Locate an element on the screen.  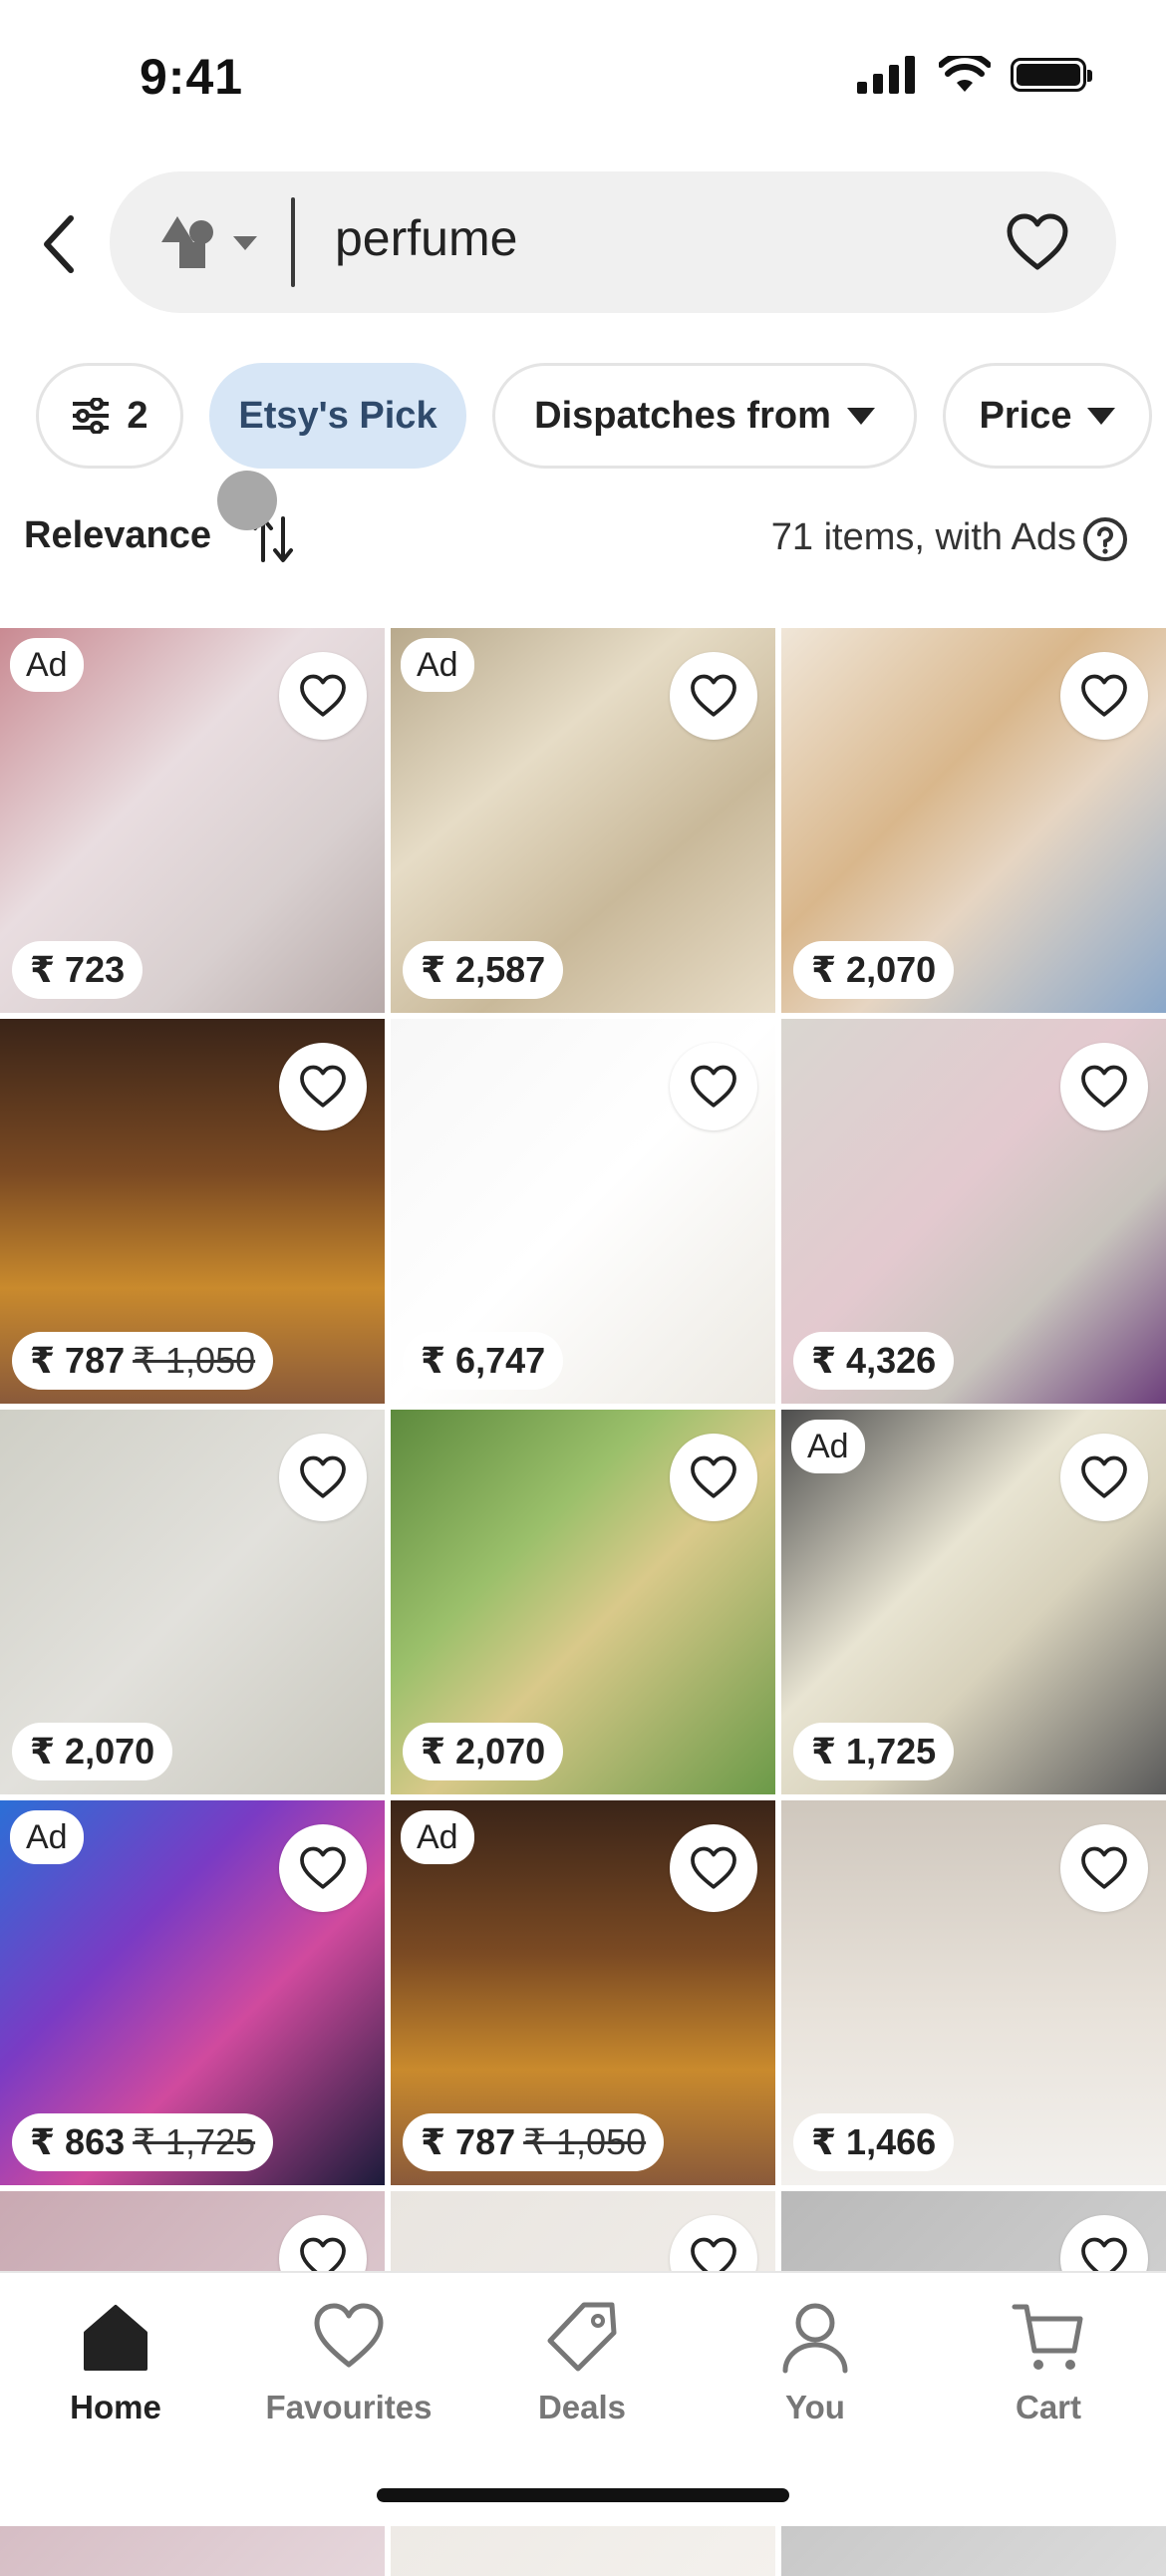
search-divider is located at coordinates (293, 242).